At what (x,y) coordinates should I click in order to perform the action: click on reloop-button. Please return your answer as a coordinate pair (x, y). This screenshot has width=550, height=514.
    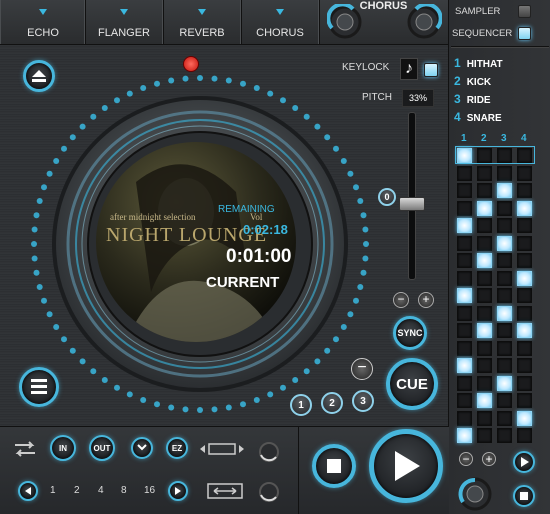
    Looking at the image, I should click on (142, 448).